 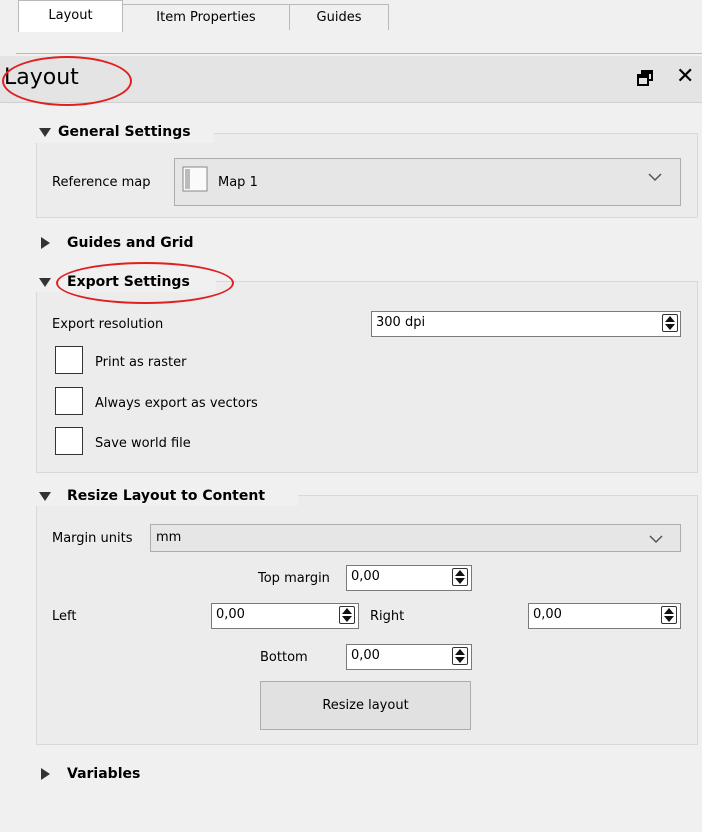 I want to click on variables-title: Variables, so click(x=103, y=774).